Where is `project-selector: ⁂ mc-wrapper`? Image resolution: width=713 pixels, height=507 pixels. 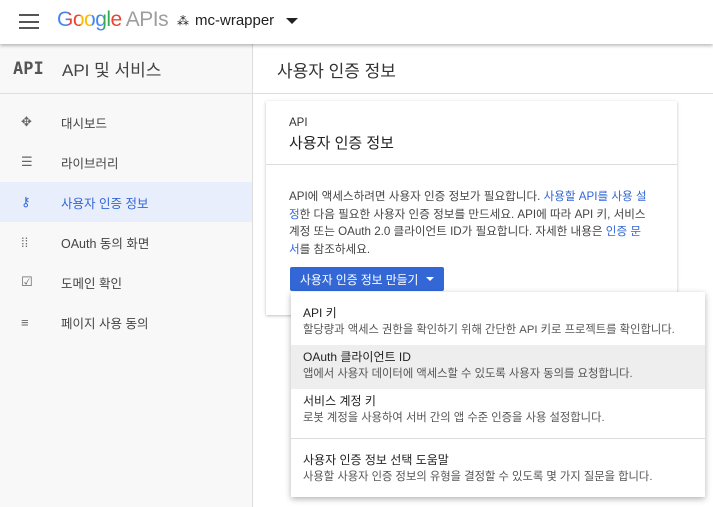 project-selector: ⁂ mc-wrapper is located at coordinates (238, 20).